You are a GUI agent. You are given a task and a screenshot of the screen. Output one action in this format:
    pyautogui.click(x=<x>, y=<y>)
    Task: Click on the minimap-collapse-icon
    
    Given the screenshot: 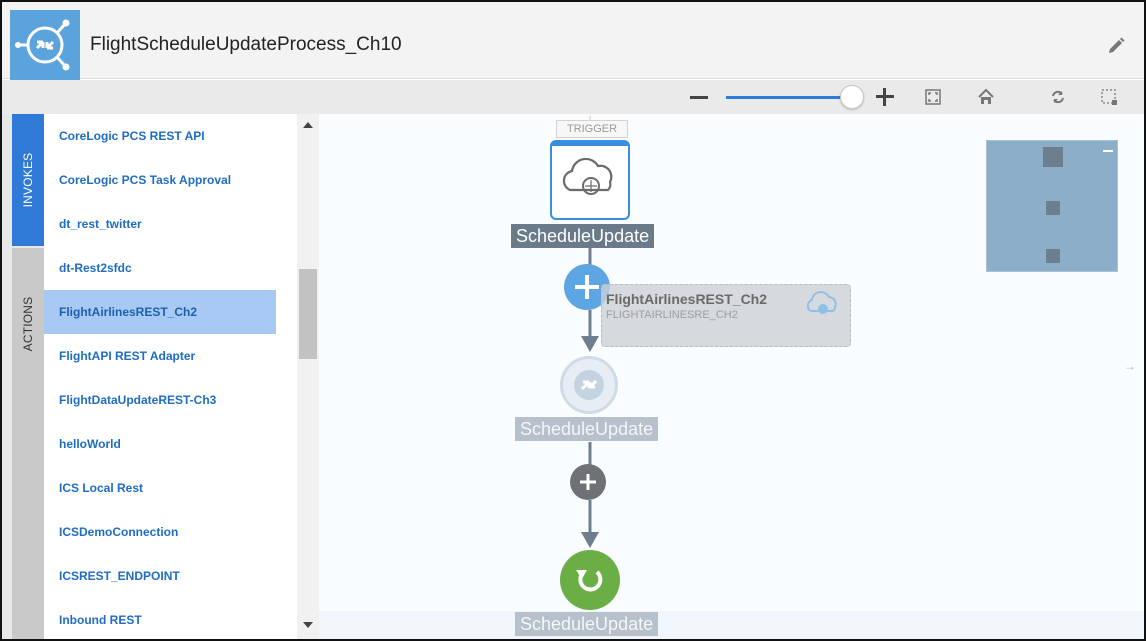 What is the action you would take?
    pyautogui.click(x=1108, y=151)
    